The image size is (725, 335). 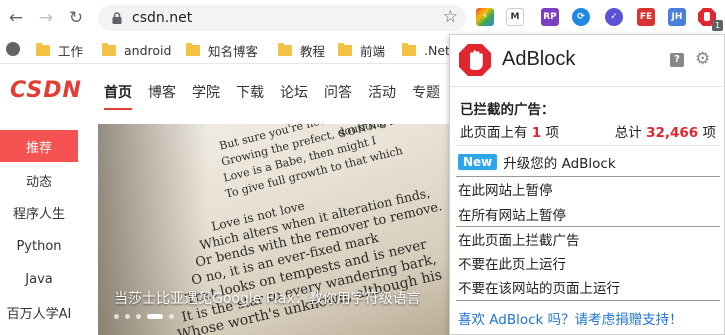 I want to click on browser-toolbar: ← → ↻ csdn.net ☆ ⚡ M RP ⟳ ✓ FE JH 1, so click(x=362, y=18).